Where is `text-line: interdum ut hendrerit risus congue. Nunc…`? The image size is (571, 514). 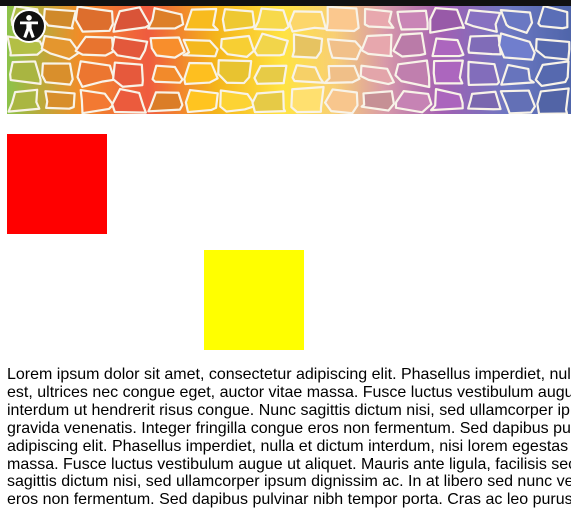 text-line: interdum ut hendrerit risus congue. Nunc… is located at coordinates (288, 410).